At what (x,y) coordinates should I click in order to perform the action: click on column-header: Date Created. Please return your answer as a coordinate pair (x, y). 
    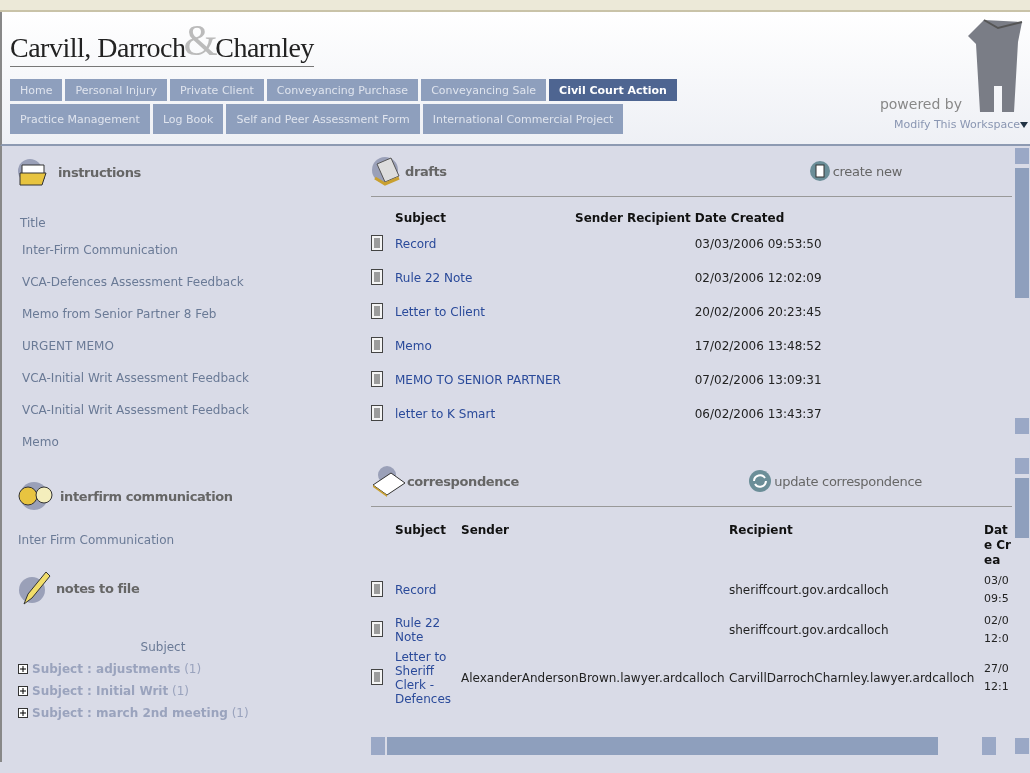
    Looking at the image, I should click on (740, 218).